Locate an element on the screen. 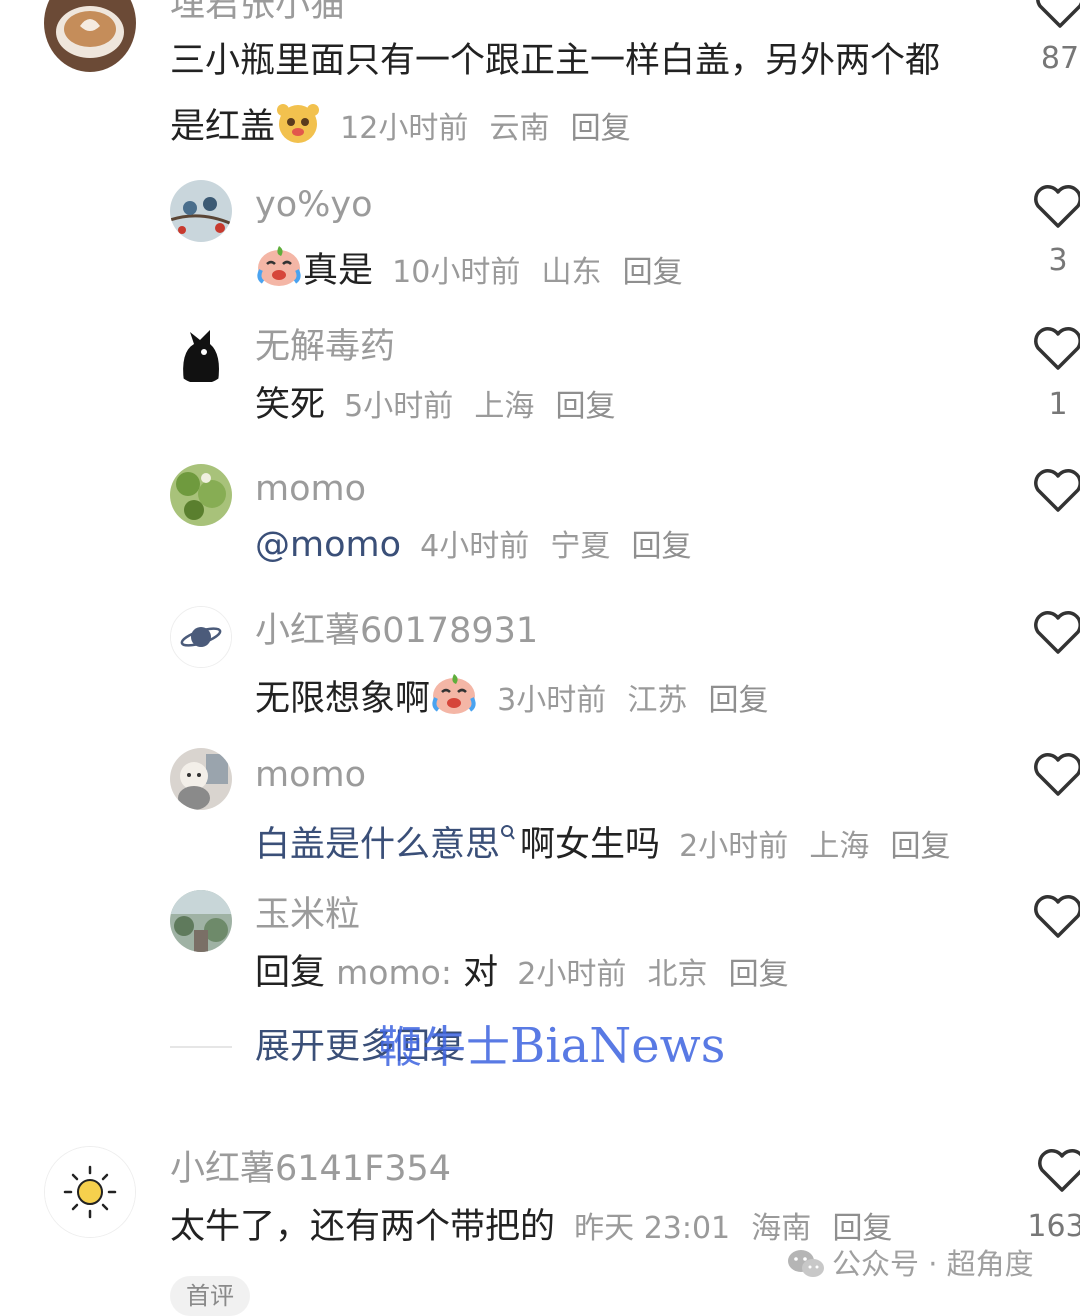 This screenshot has height=1316, width=1080. comment-text-line: 无限想象啊 3小时前 江苏 回复 is located at coordinates (512, 697).